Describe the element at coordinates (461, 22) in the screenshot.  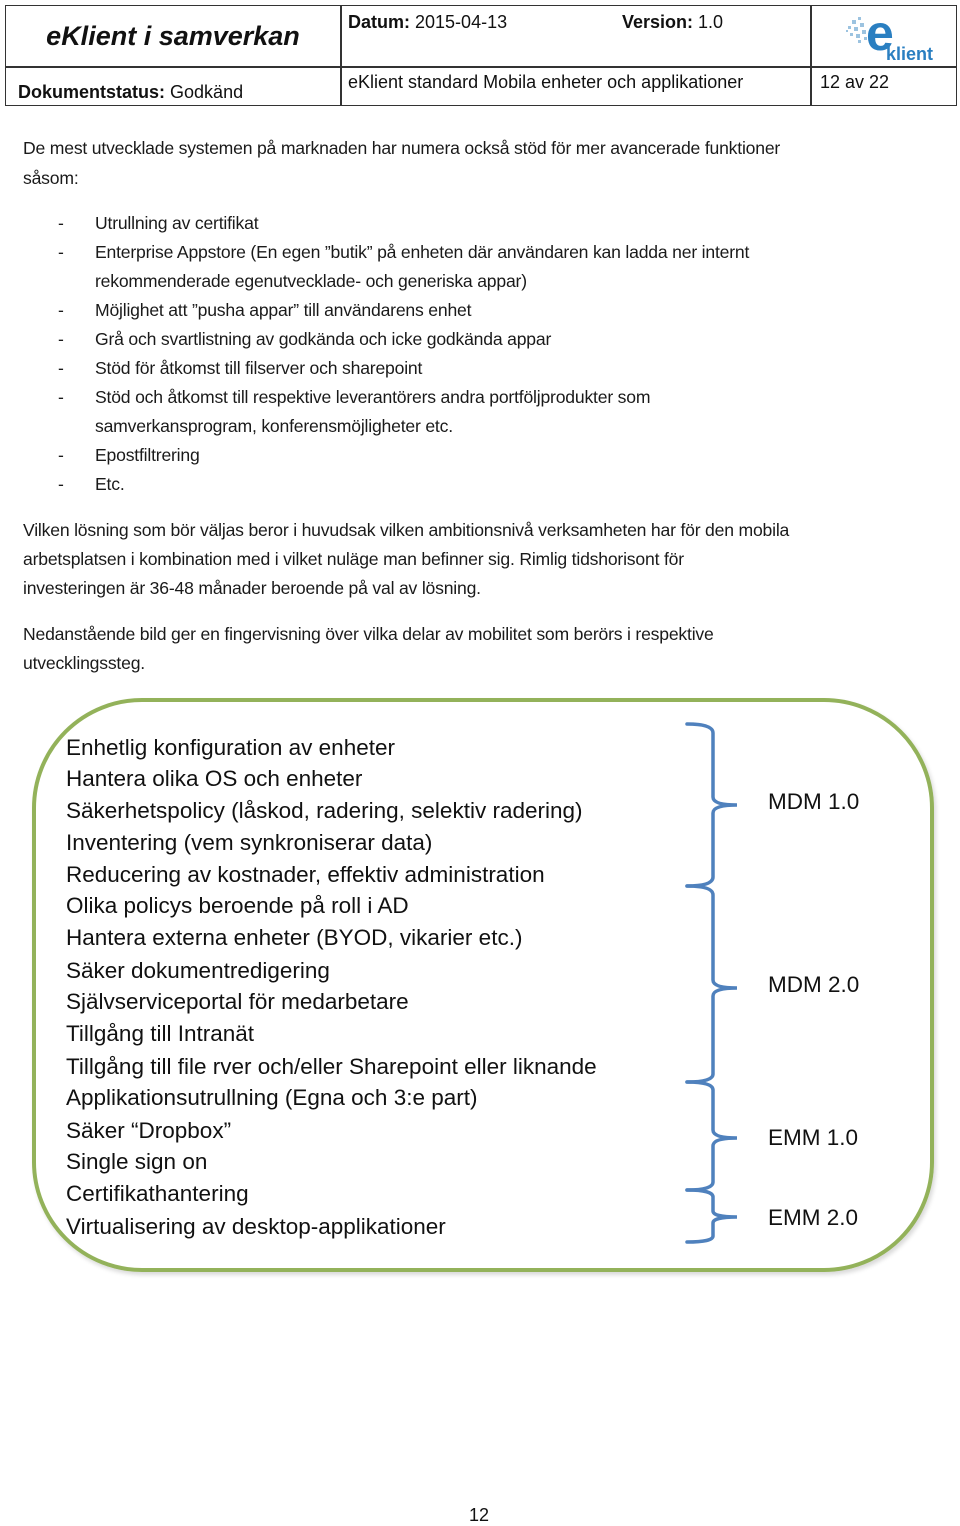
I see `date-value: 2015-04-13` at that location.